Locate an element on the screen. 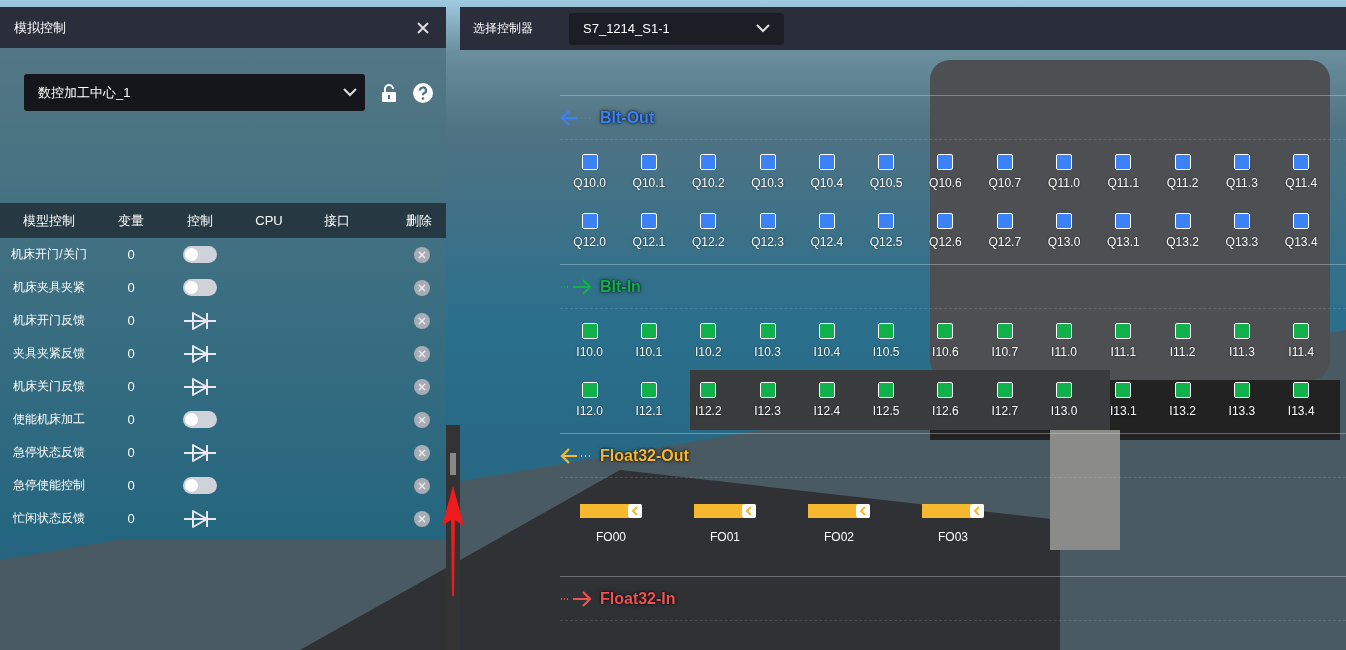 The image size is (1346, 650). unlock-icon is located at coordinates (389, 92).